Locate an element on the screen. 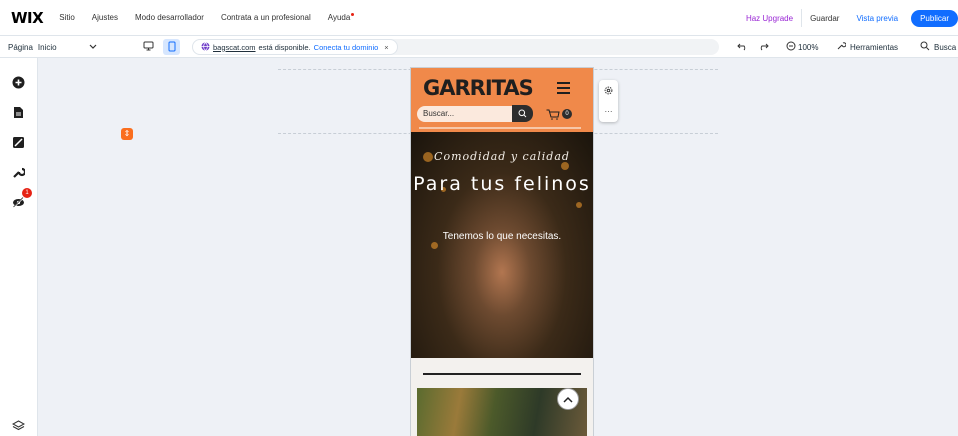 This screenshot has height=436, width=958. page-label: Página is located at coordinates (20, 47).